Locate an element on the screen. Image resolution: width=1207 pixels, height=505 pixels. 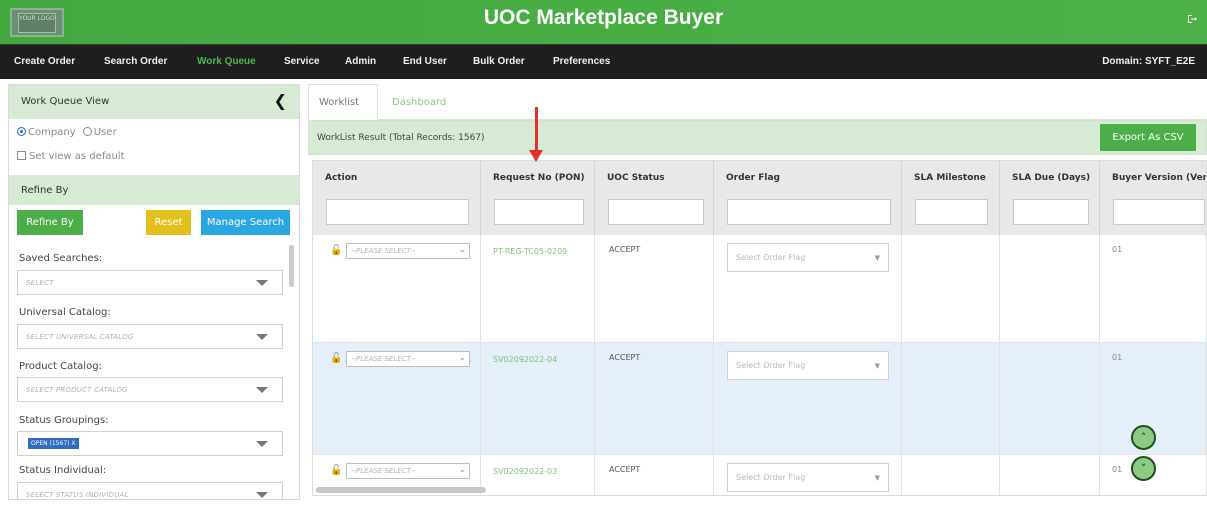
uoc-status: ACCEPT is located at coordinates (625, 357).